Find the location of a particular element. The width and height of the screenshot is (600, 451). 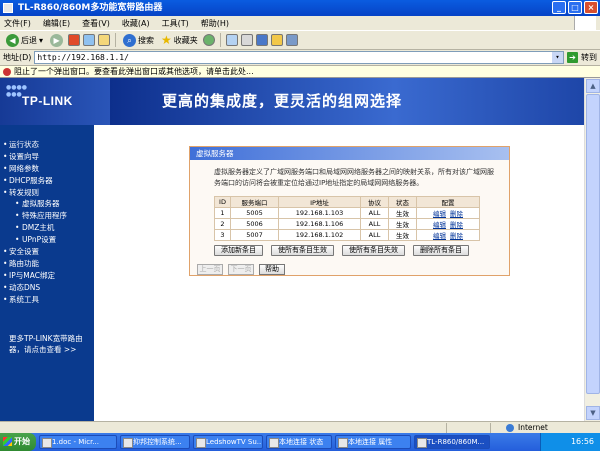

blocked-icon is located at coordinates (7, 72).